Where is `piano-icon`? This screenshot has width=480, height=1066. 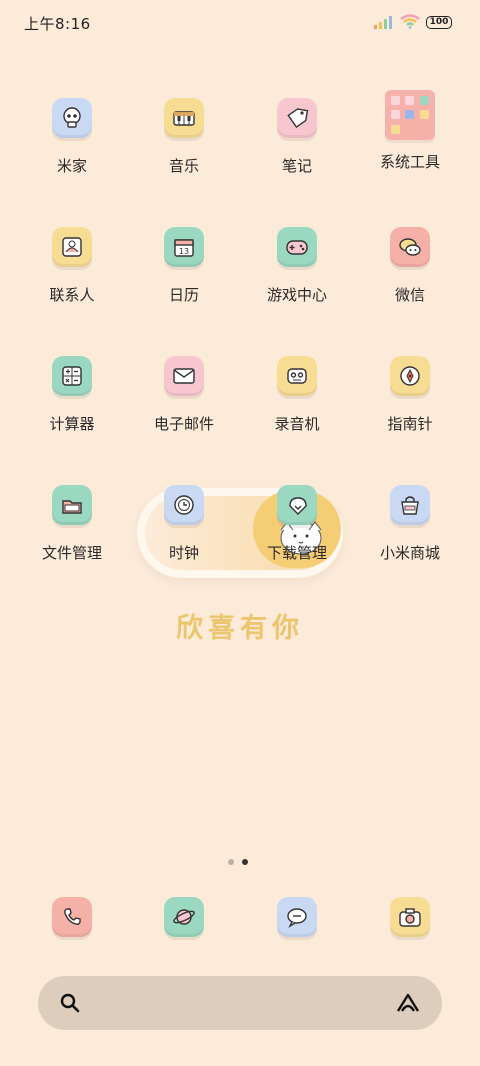 piano-icon is located at coordinates (184, 118).